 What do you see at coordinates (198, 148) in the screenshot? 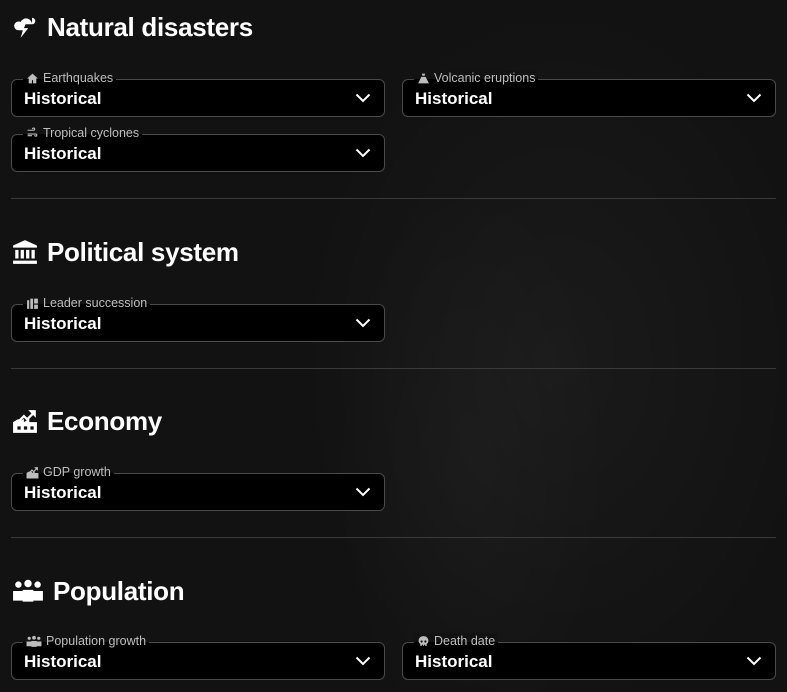
I see `tropical-cyclones-select: Tropical cyclones Historical` at bounding box center [198, 148].